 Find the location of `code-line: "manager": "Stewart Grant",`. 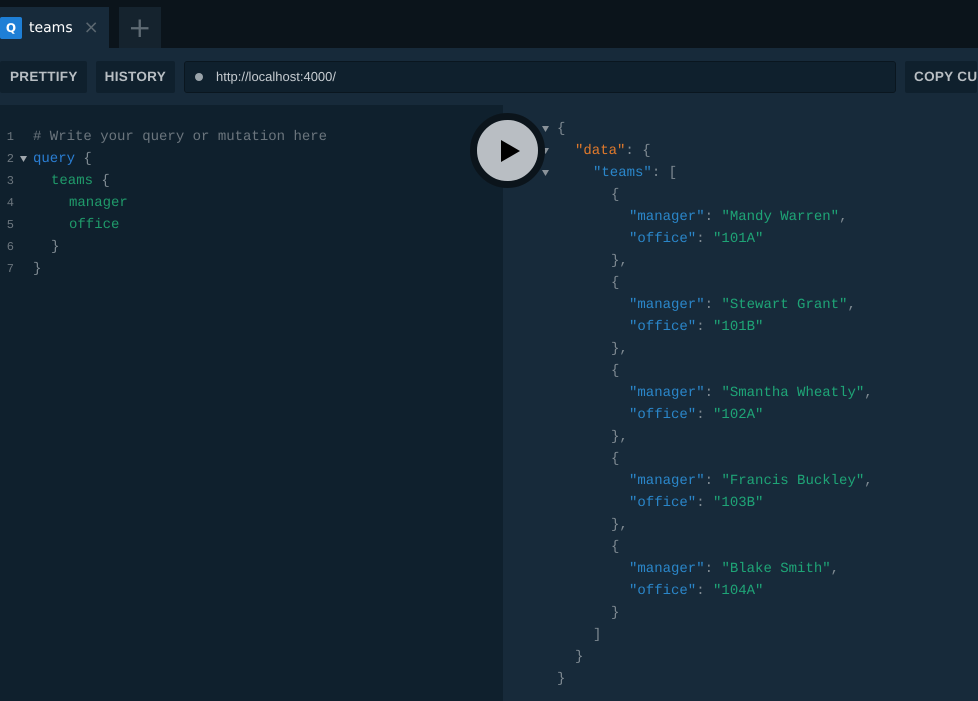

code-line: "manager": "Stewart Grant", is located at coordinates (742, 305).